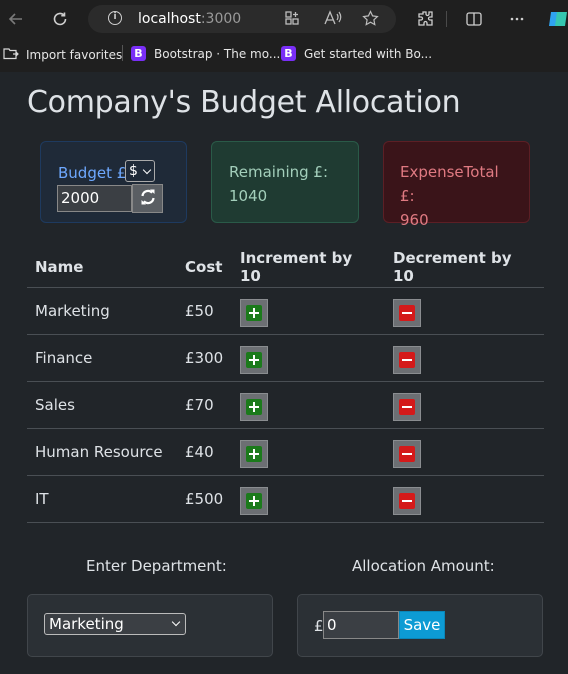 This screenshot has width=568, height=674. What do you see at coordinates (94, 198) in the screenshot?
I see `budget-input: 2000` at bounding box center [94, 198].